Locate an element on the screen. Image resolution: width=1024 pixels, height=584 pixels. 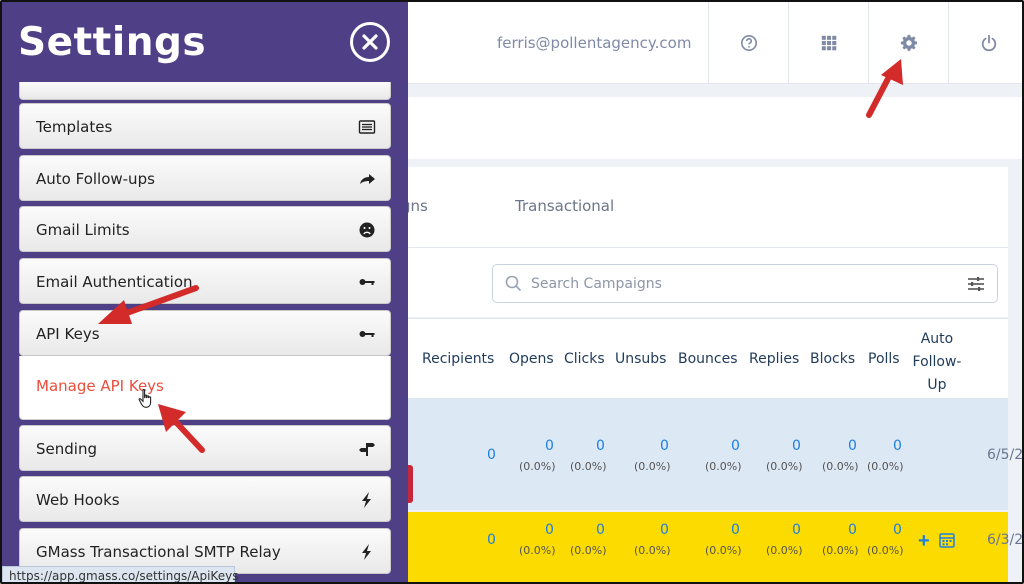
col-polls: Polls is located at coordinates (884, 359).